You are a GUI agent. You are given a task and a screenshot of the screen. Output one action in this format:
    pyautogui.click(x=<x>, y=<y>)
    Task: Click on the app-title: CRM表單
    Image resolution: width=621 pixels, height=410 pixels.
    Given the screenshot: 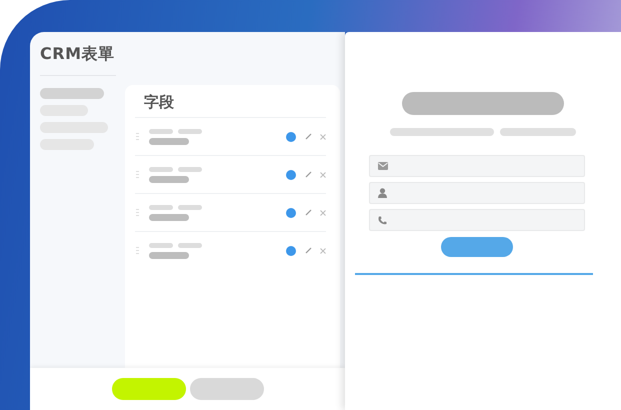 What is the action you would take?
    pyautogui.click(x=78, y=54)
    